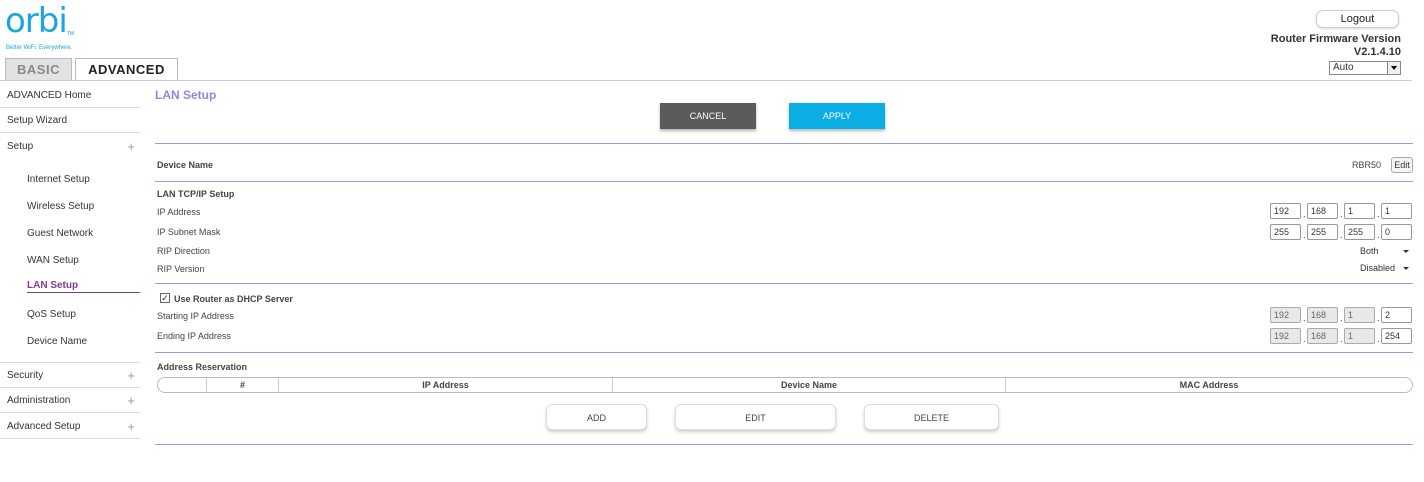  I want to click on rip-direction-select: Both, so click(1385, 251).